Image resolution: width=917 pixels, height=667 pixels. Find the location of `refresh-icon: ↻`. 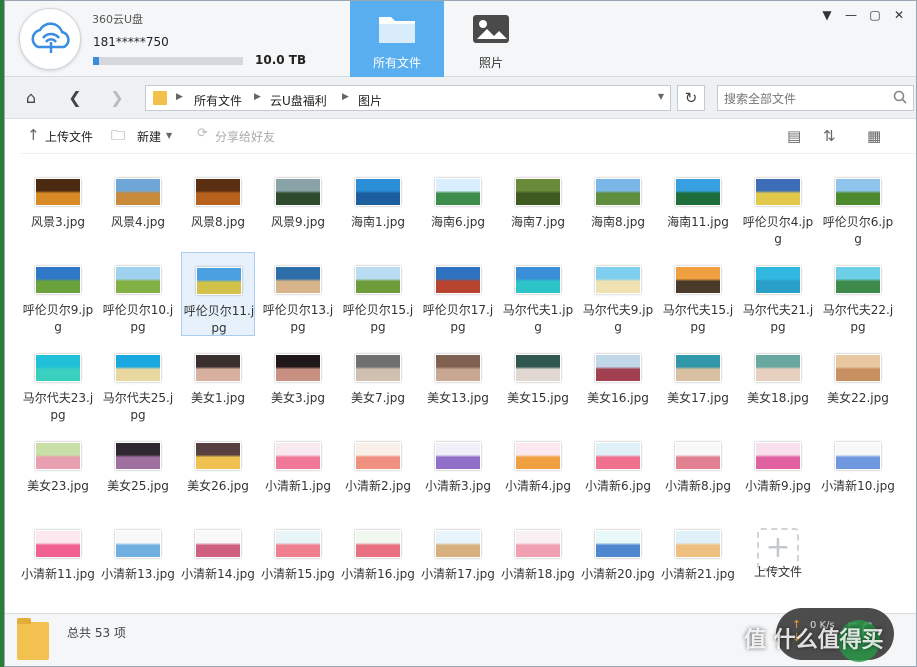

refresh-icon: ↻ is located at coordinates (691, 98).